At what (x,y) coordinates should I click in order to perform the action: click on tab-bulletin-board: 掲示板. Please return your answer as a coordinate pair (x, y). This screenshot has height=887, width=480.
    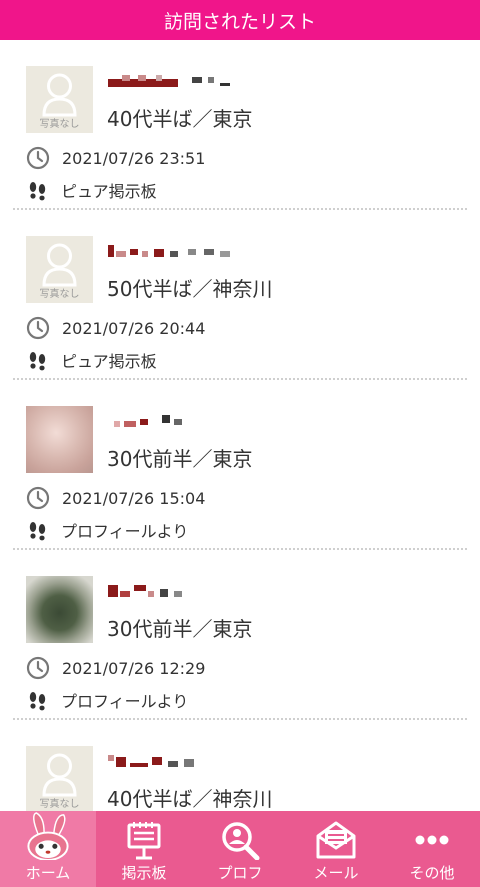
    Looking at the image, I should click on (144, 849).